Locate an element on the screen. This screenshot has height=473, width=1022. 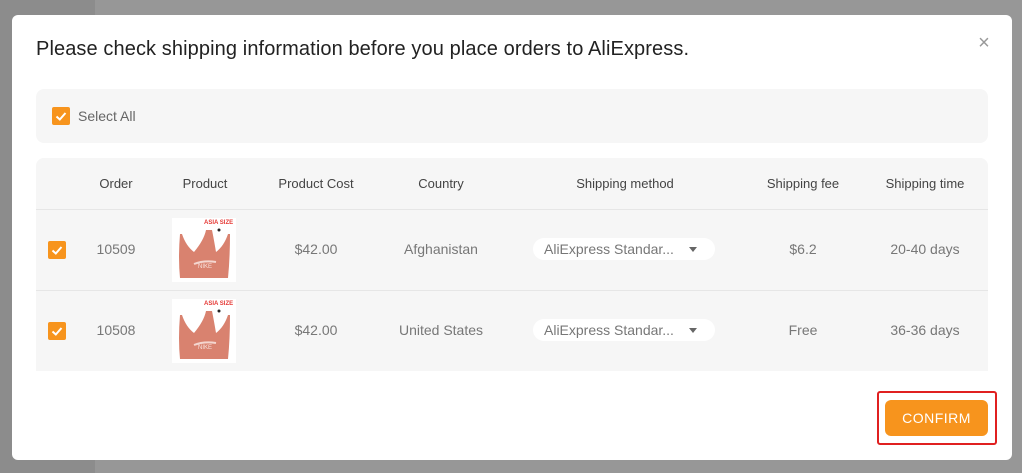
header-country: Country is located at coordinates (441, 183).